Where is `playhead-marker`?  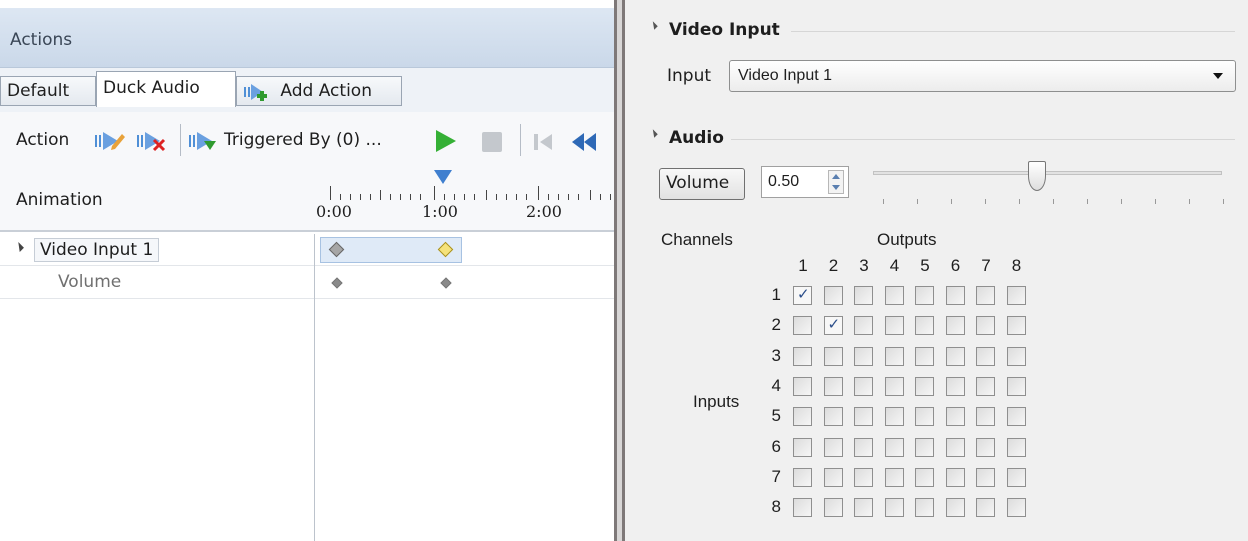 playhead-marker is located at coordinates (443, 177).